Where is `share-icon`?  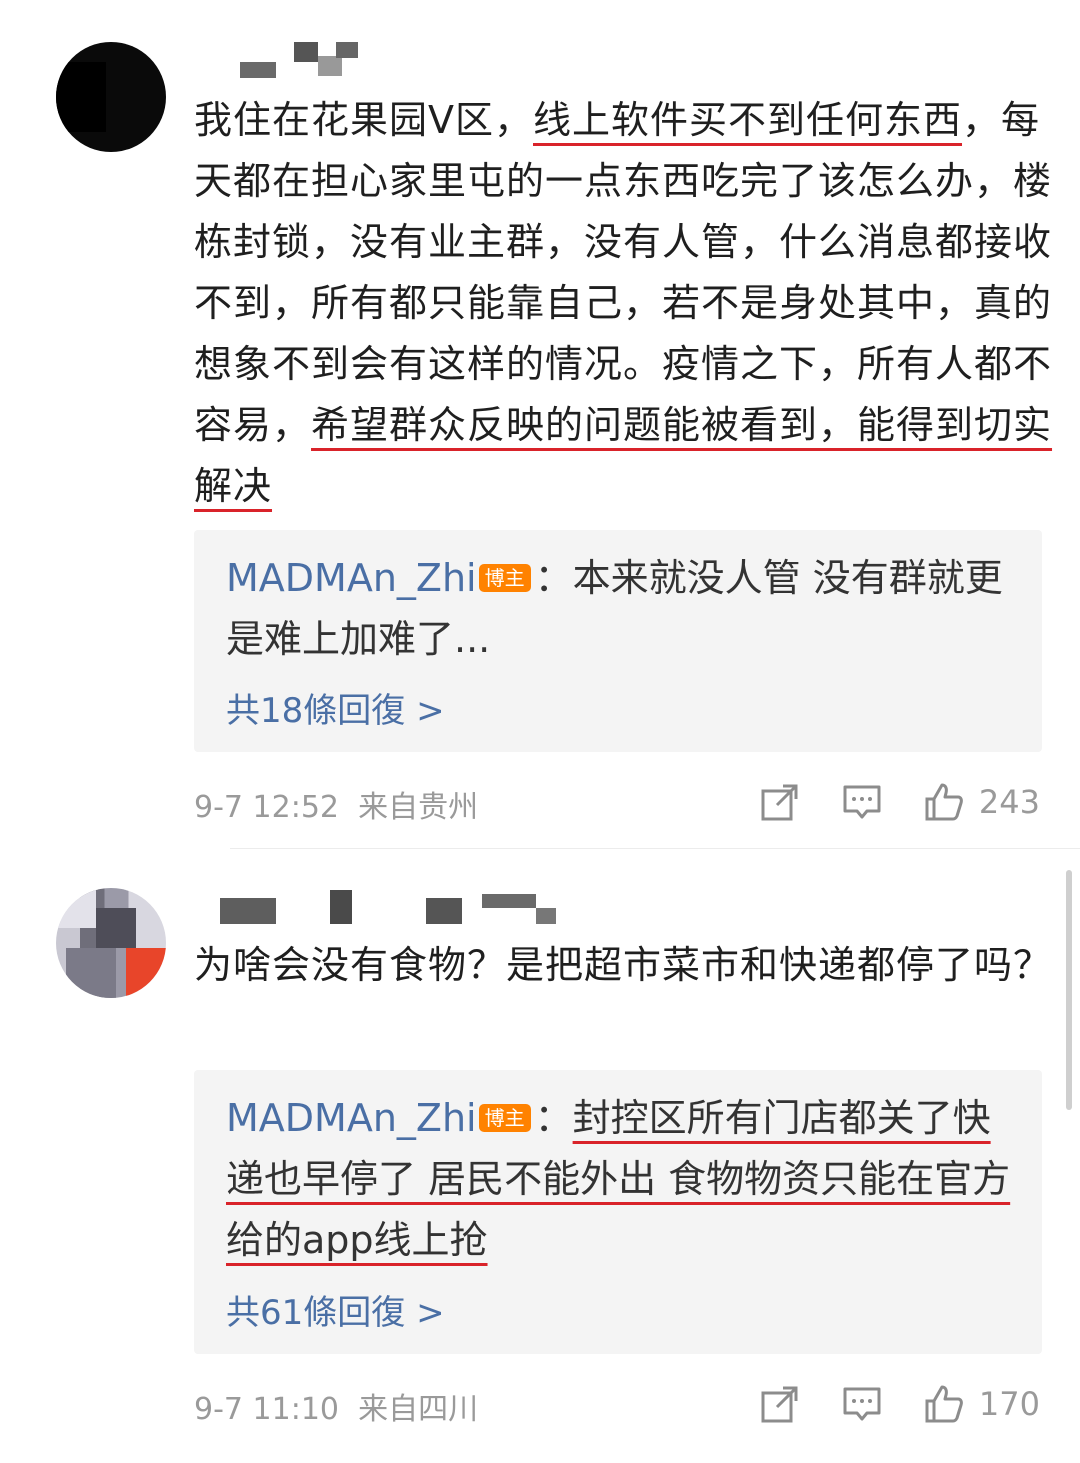
share-icon is located at coordinates (780, 1404).